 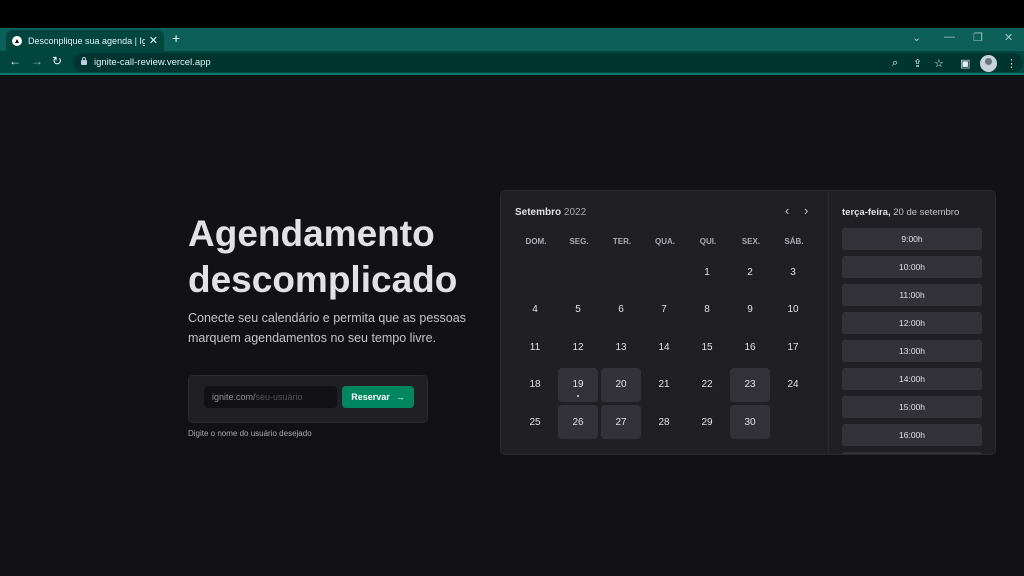 I want to click on form-hint: Digite o nome do usuário desejado, so click(x=250, y=433).